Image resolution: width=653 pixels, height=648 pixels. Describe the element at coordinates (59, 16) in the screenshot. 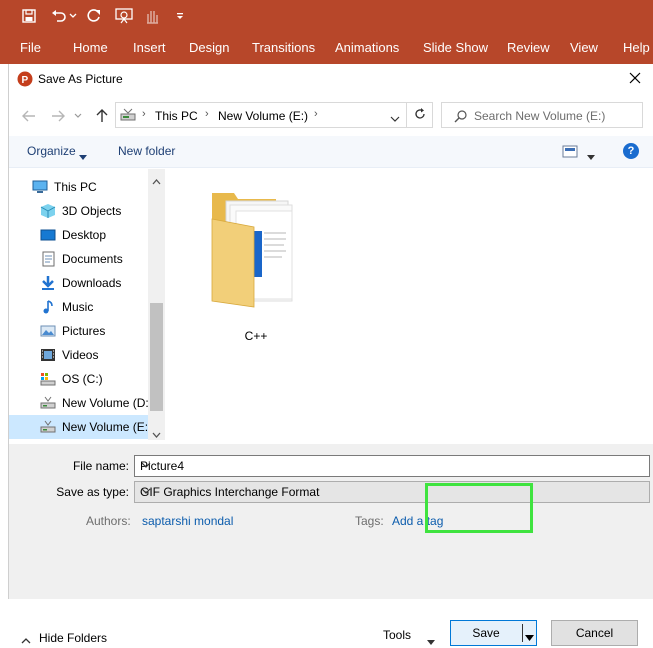

I see `undo-icon` at that location.